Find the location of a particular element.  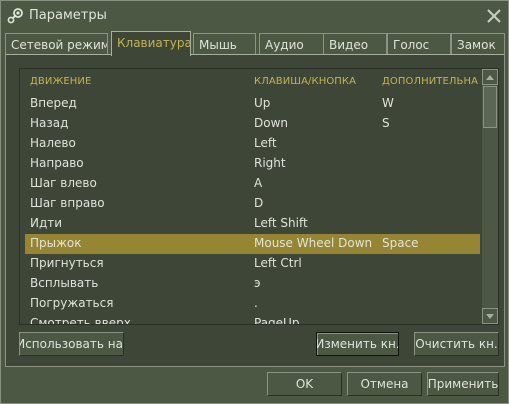

binding-key: Mouse Wheel Down is located at coordinates (313, 243).